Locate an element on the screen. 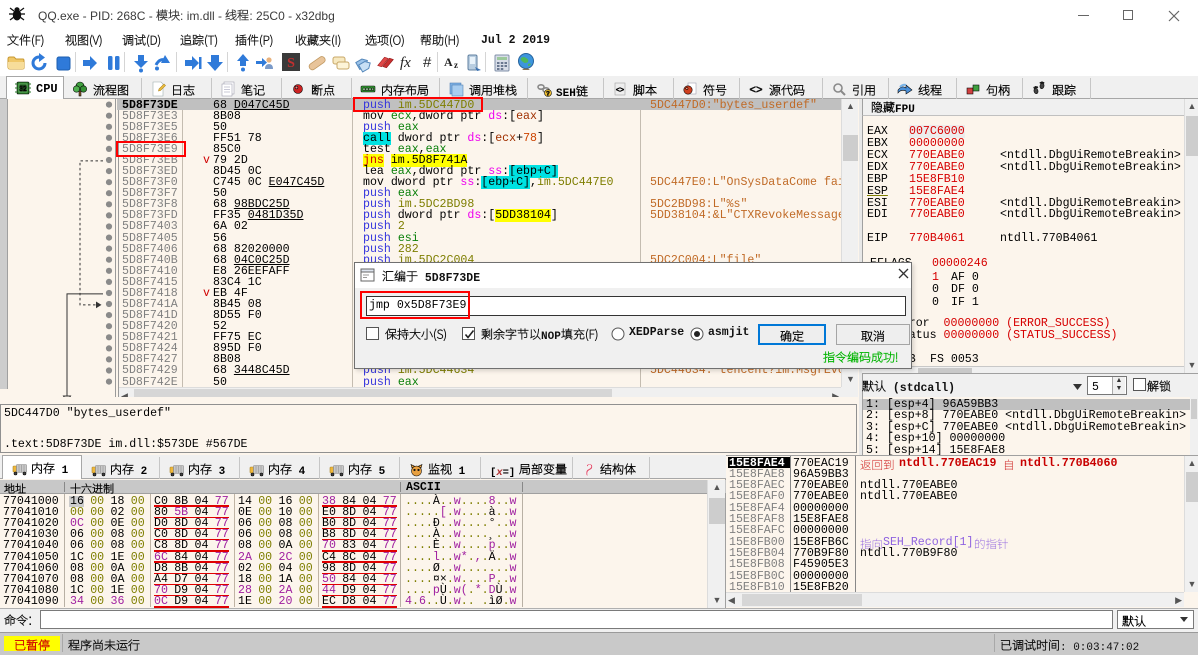 This screenshot has height=655, width=1198. svg-text: S is located at coordinates (291, 63).